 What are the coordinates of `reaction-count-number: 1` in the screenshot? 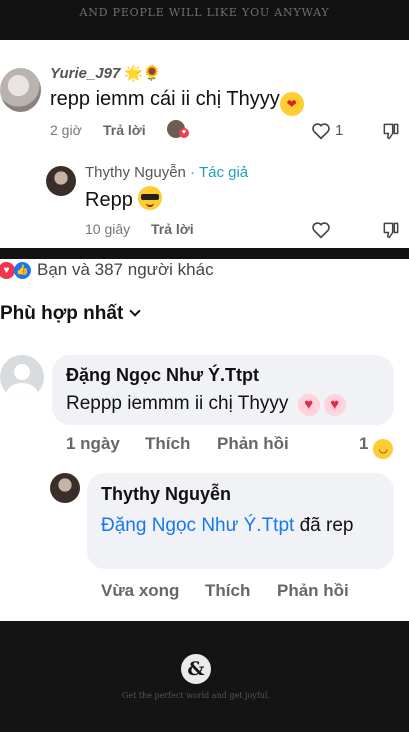 It's located at (364, 443).